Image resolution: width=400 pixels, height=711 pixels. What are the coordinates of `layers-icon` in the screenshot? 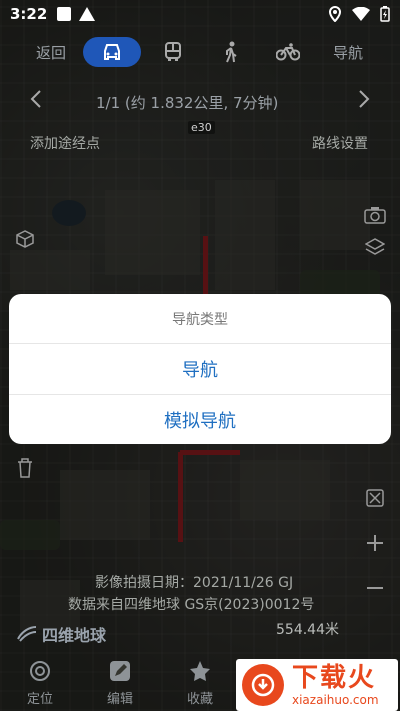 It's located at (375, 246).